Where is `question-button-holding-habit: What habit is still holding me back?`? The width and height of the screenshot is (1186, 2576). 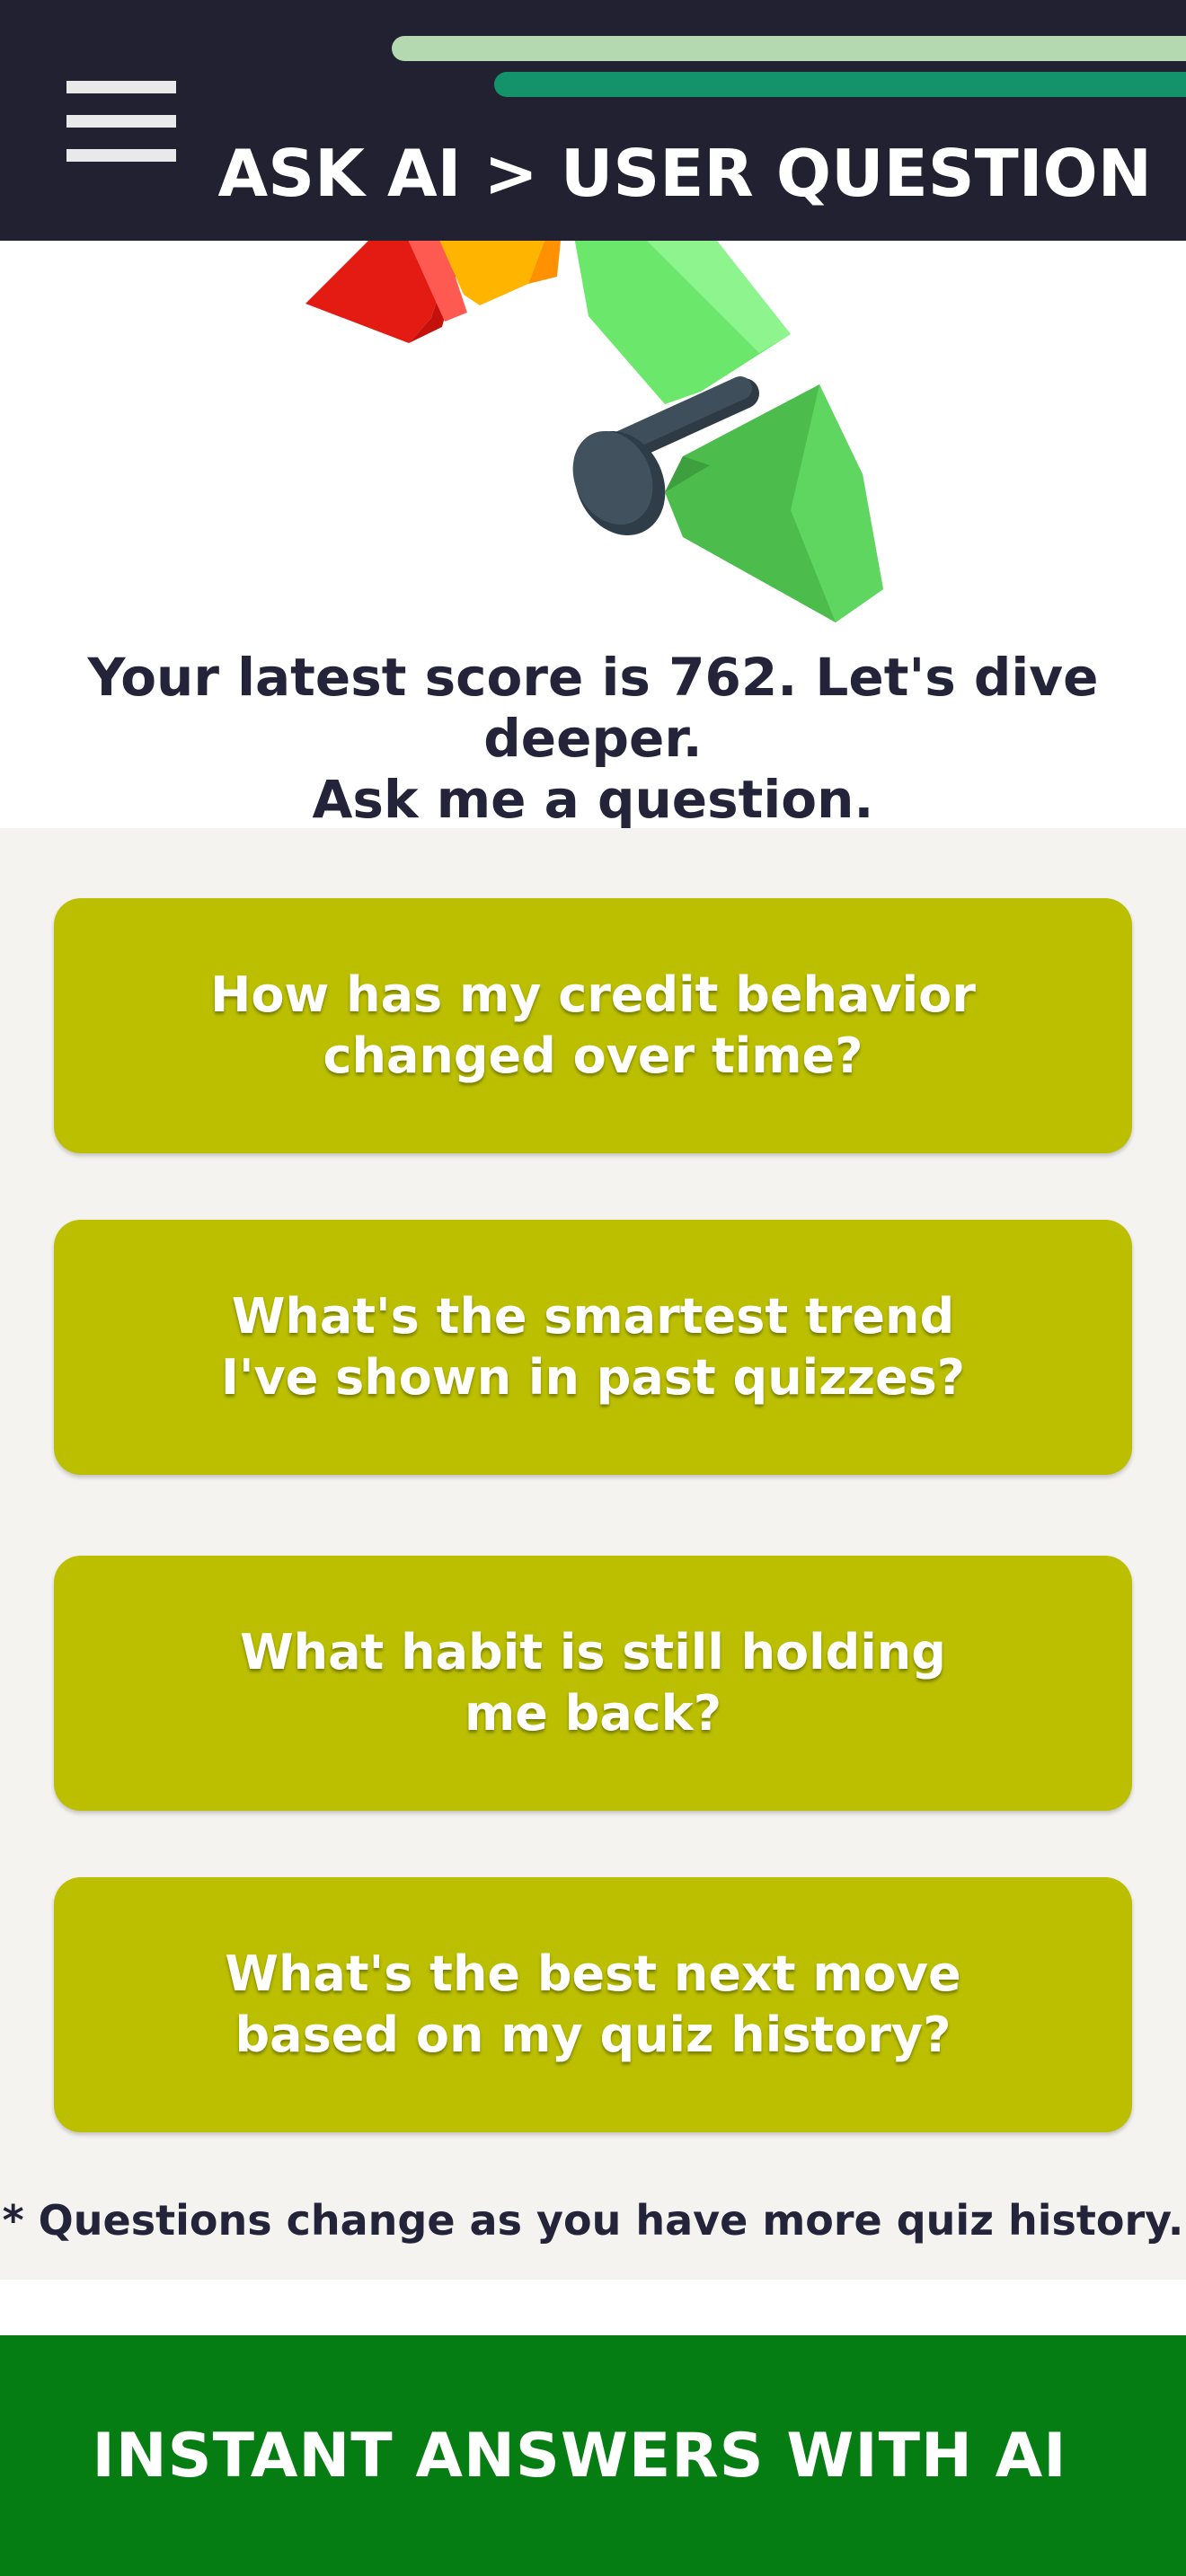
question-button-holding-habit: What habit is still holding me back? is located at coordinates (593, 1683).